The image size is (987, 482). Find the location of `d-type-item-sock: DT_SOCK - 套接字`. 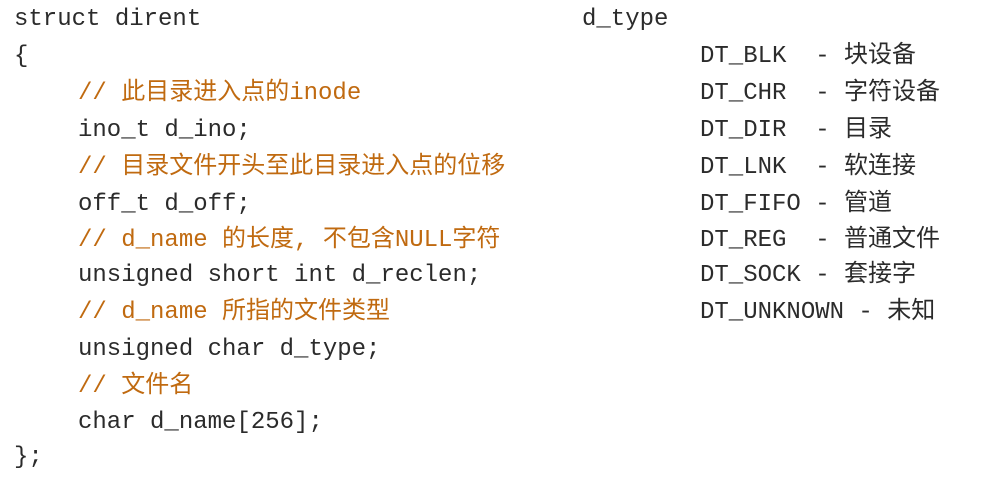

d-type-item-sock: DT_SOCK - 套接字 is located at coordinates (808, 275).